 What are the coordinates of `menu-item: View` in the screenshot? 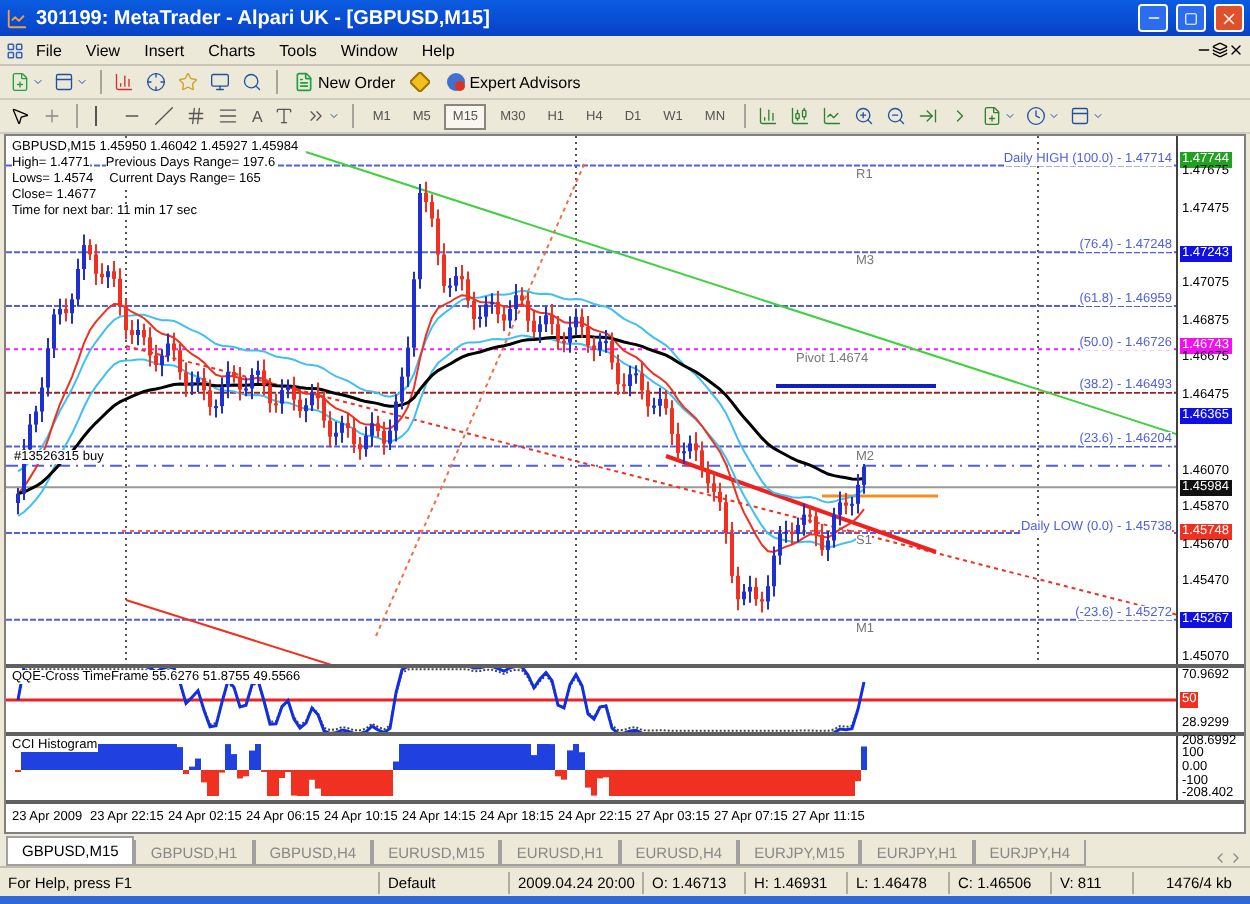 It's located at (103, 50).